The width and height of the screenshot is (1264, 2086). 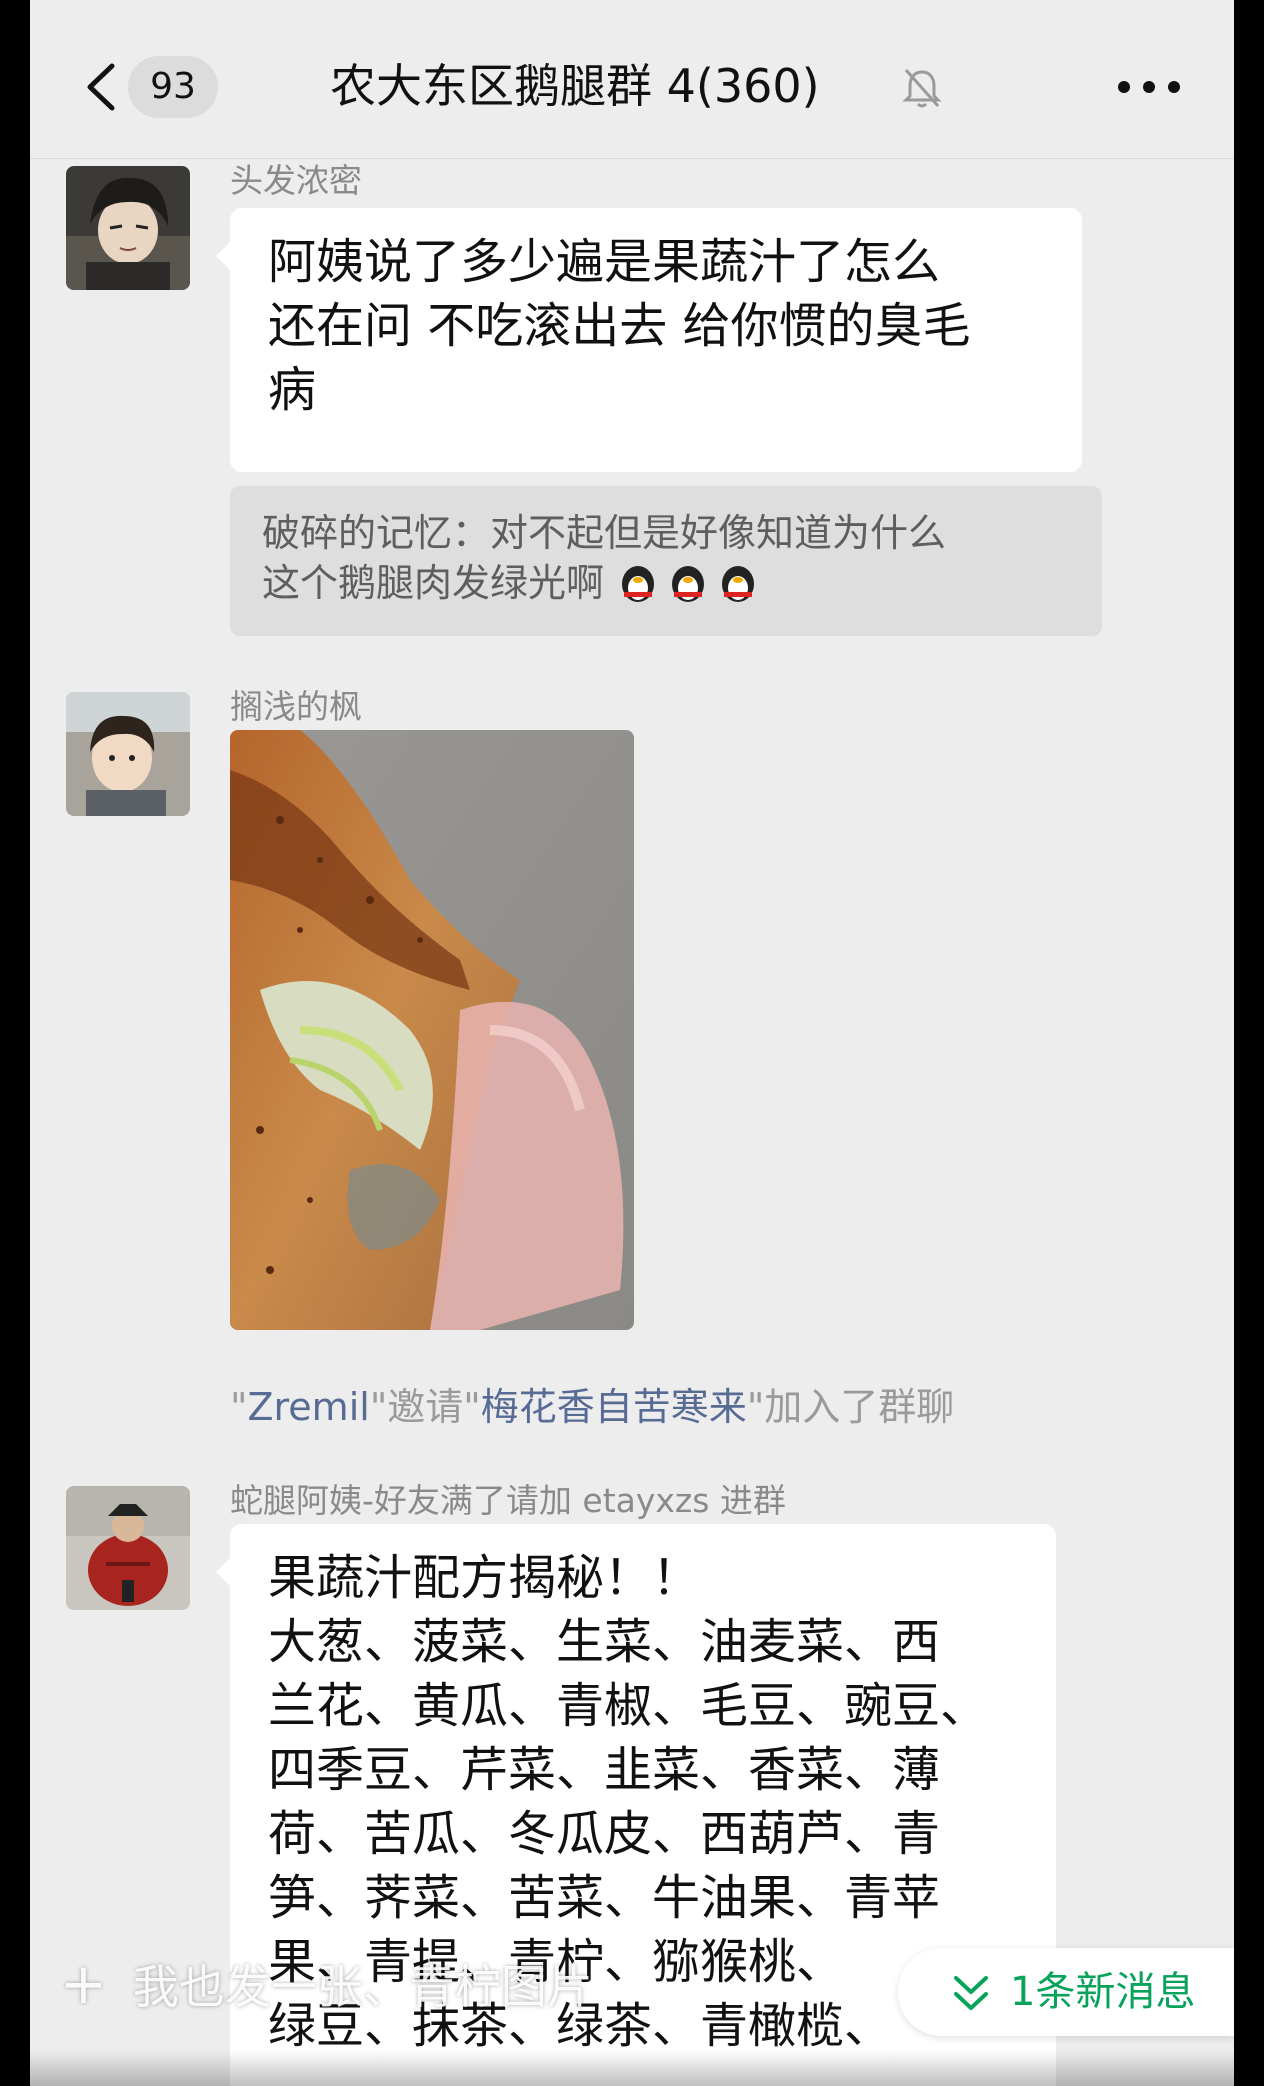 I want to click on quoted-message: 破碎的记忆：对不起但是好像知道为什么 这个鹅腿肉发绿光啊, so click(x=666, y=561).